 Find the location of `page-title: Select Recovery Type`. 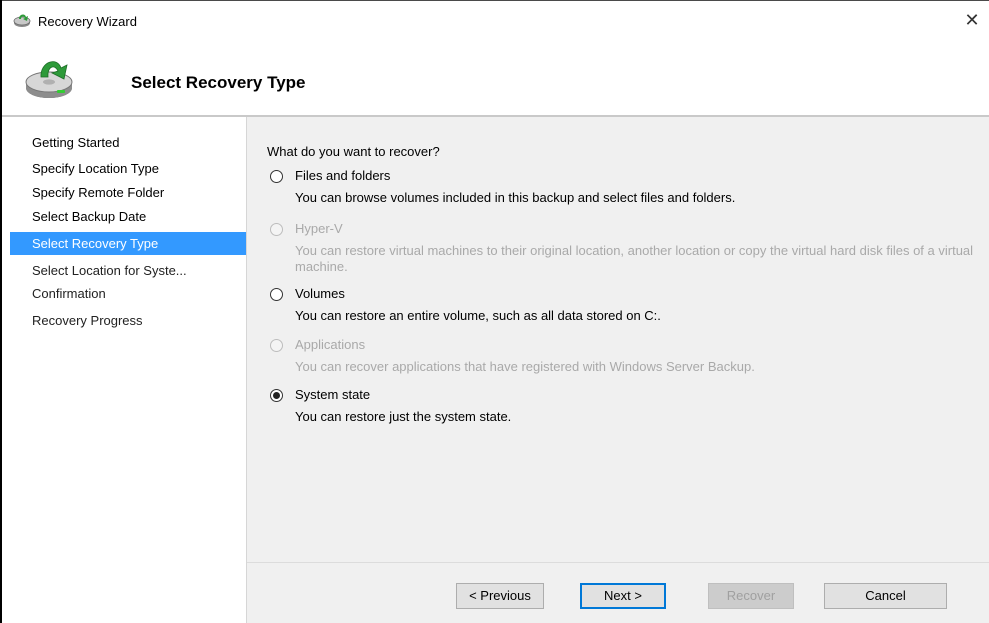

page-title: Select Recovery Type is located at coordinates (218, 82).